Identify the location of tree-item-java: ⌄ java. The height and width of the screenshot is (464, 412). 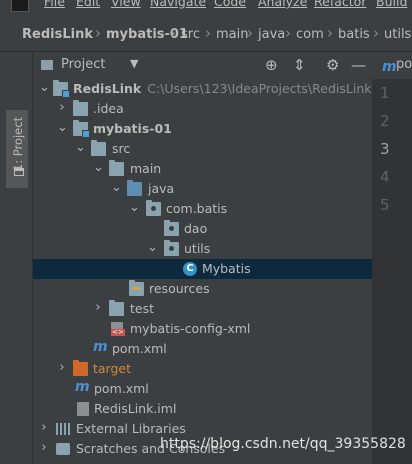
(202, 189).